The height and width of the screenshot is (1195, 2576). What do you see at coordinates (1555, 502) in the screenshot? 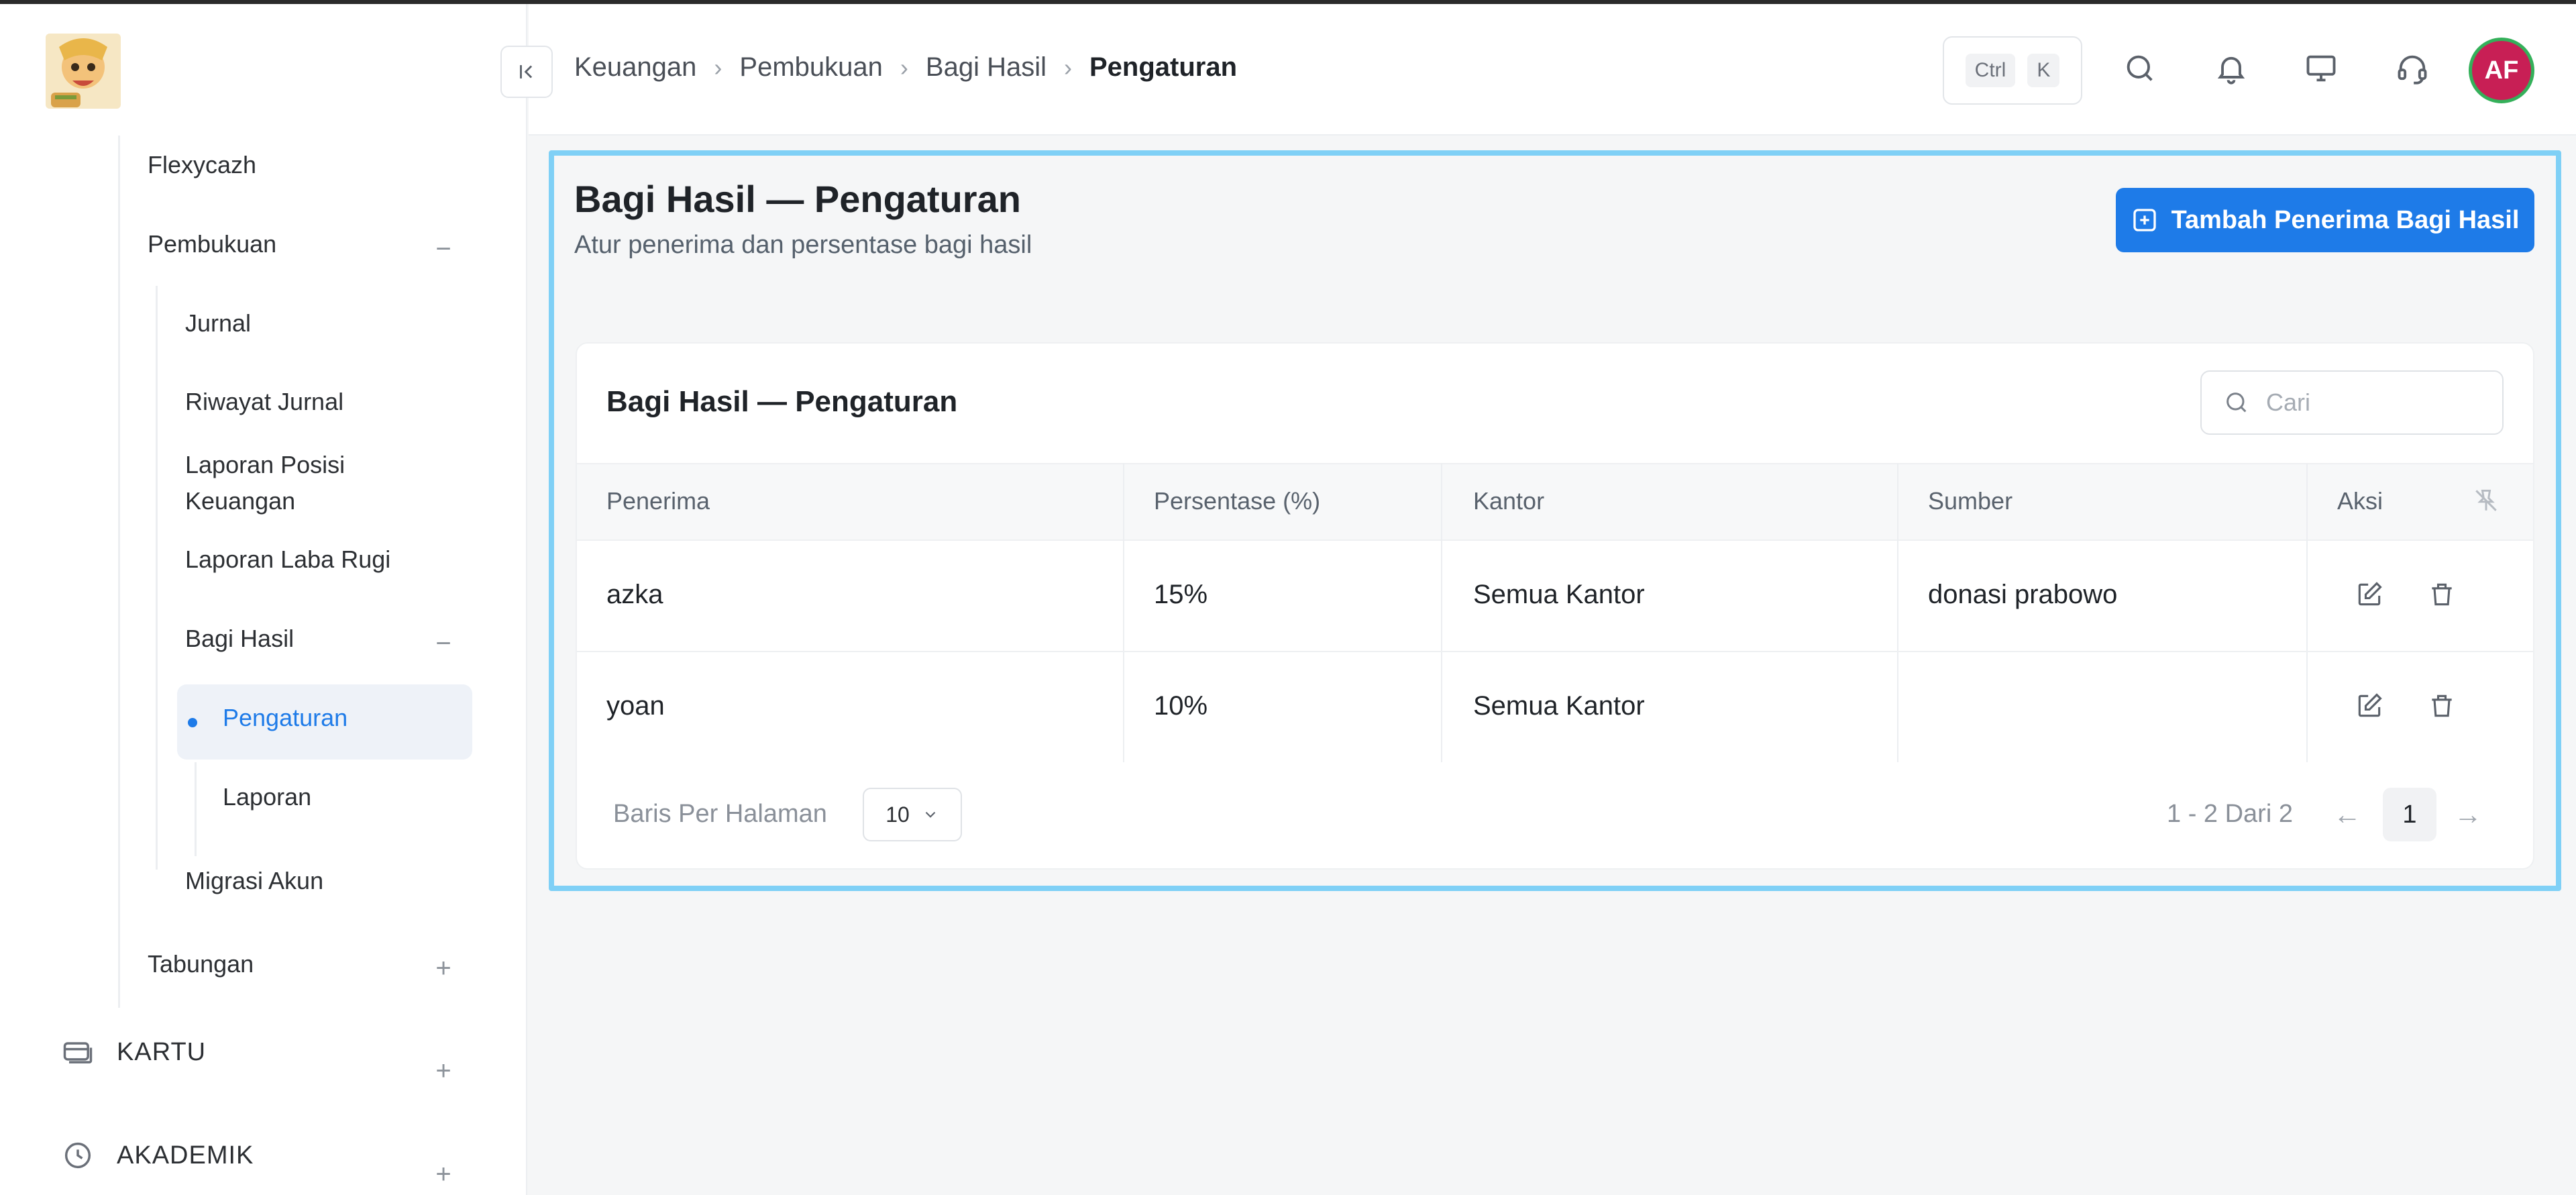
I see `table-header` at bounding box center [1555, 502].